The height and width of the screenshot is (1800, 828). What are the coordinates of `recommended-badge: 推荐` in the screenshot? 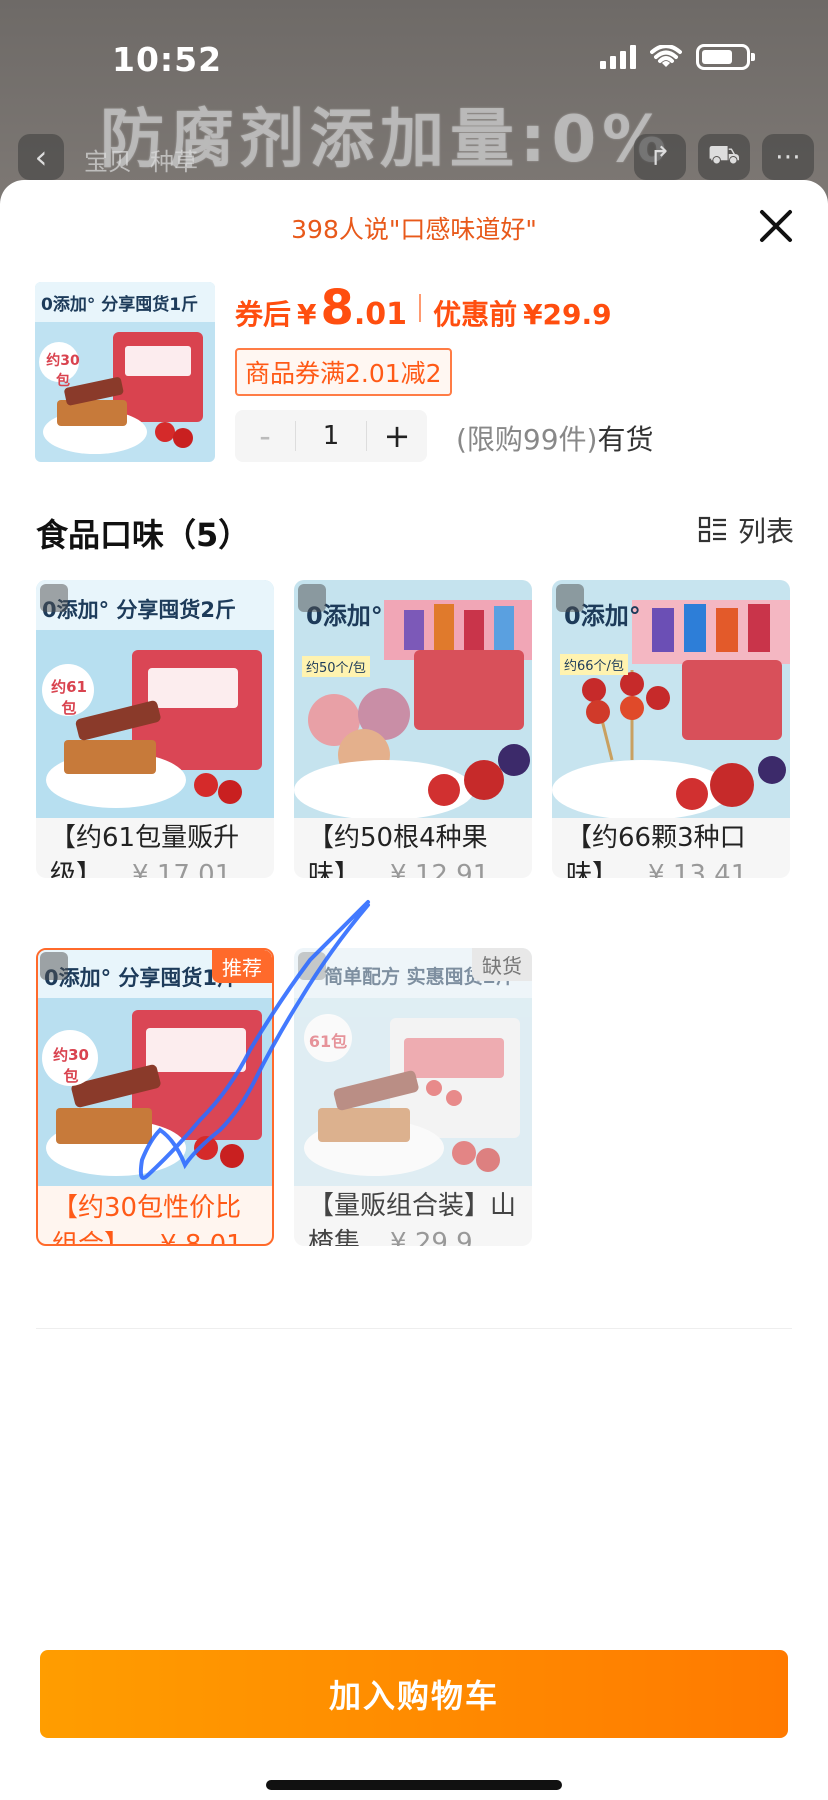 It's located at (242, 966).